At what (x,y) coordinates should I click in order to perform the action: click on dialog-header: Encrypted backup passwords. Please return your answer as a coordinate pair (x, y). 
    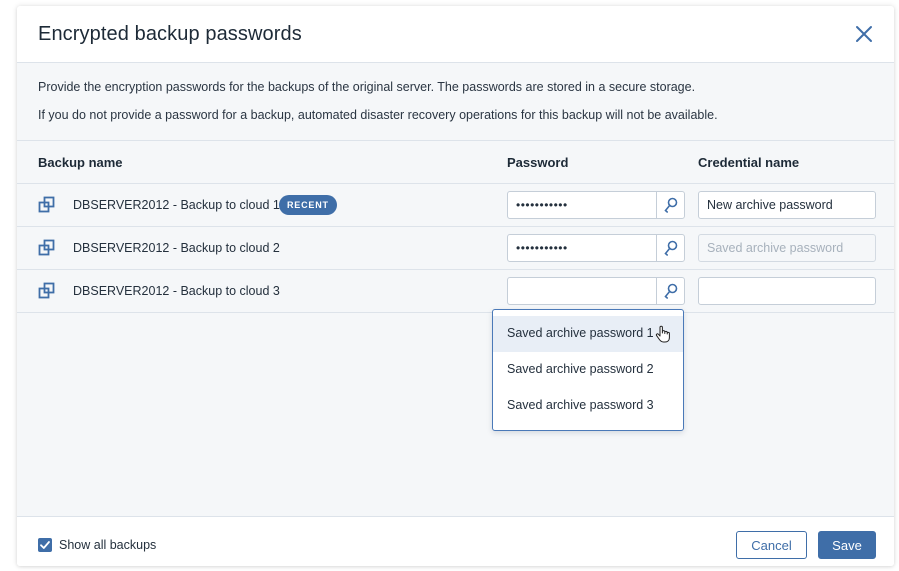
    Looking at the image, I should click on (455, 34).